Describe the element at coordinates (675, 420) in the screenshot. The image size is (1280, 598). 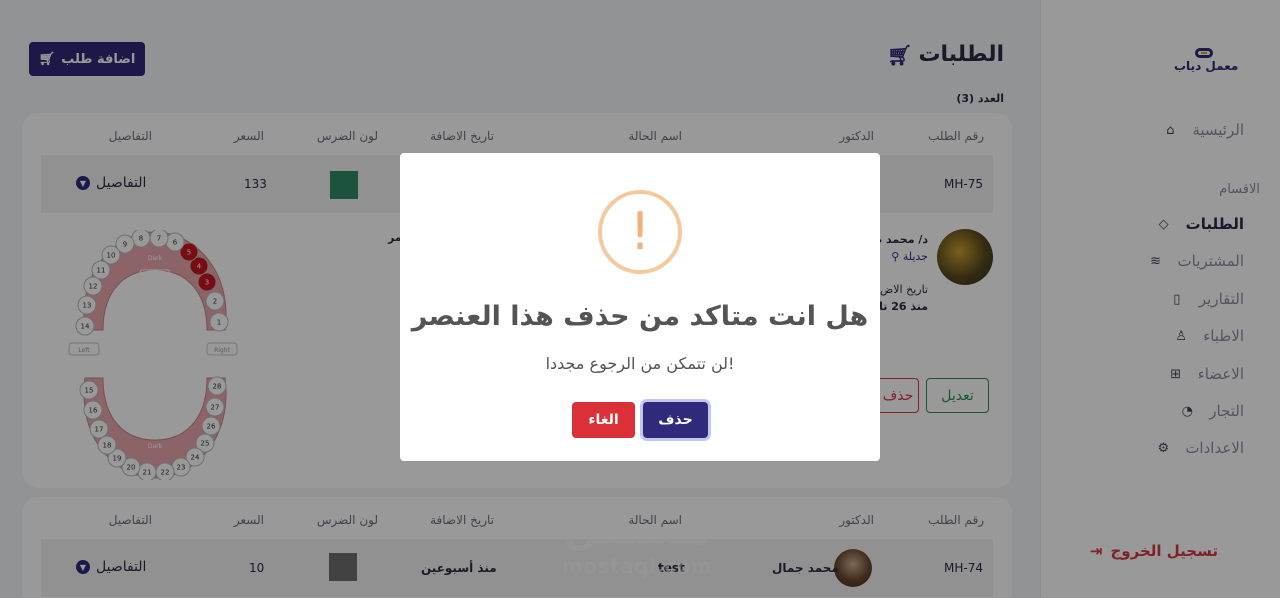
I see `confirm-delete-button: حذف` at that location.